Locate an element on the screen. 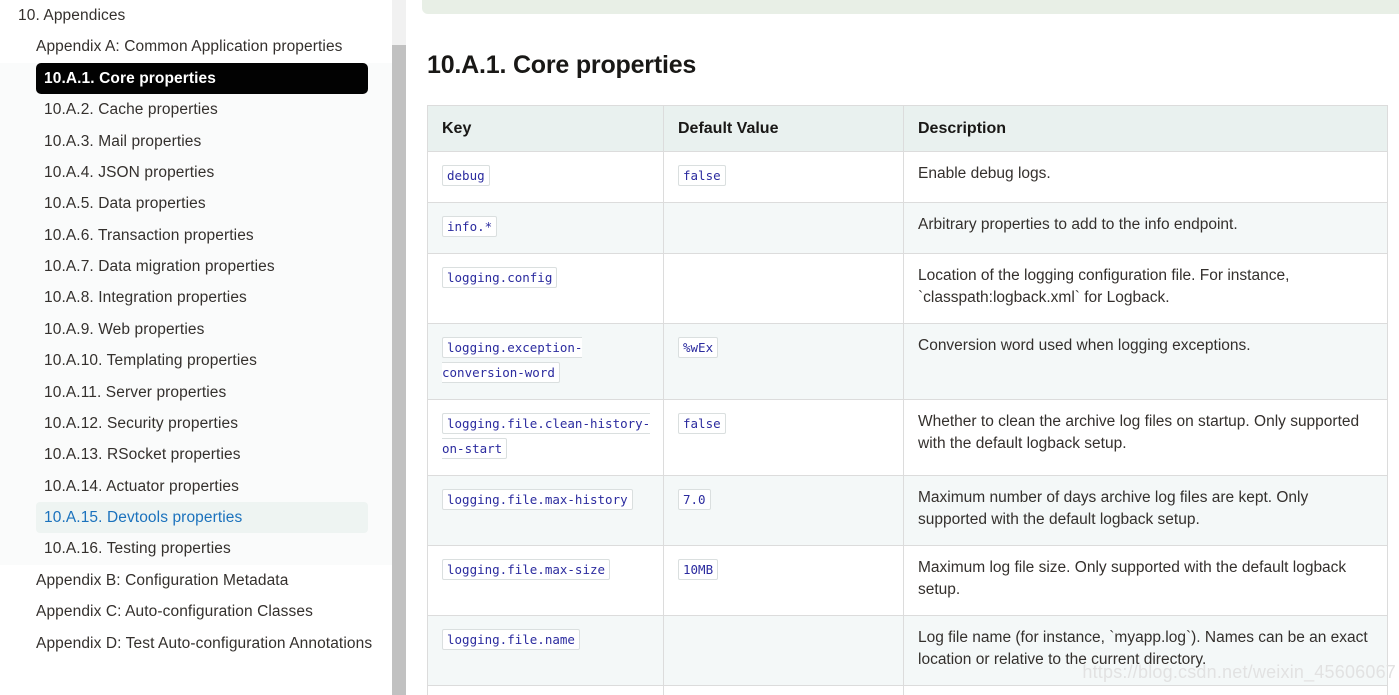 This screenshot has width=1399, height=695. table-header: Key Default Value Description is located at coordinates (907, 128).